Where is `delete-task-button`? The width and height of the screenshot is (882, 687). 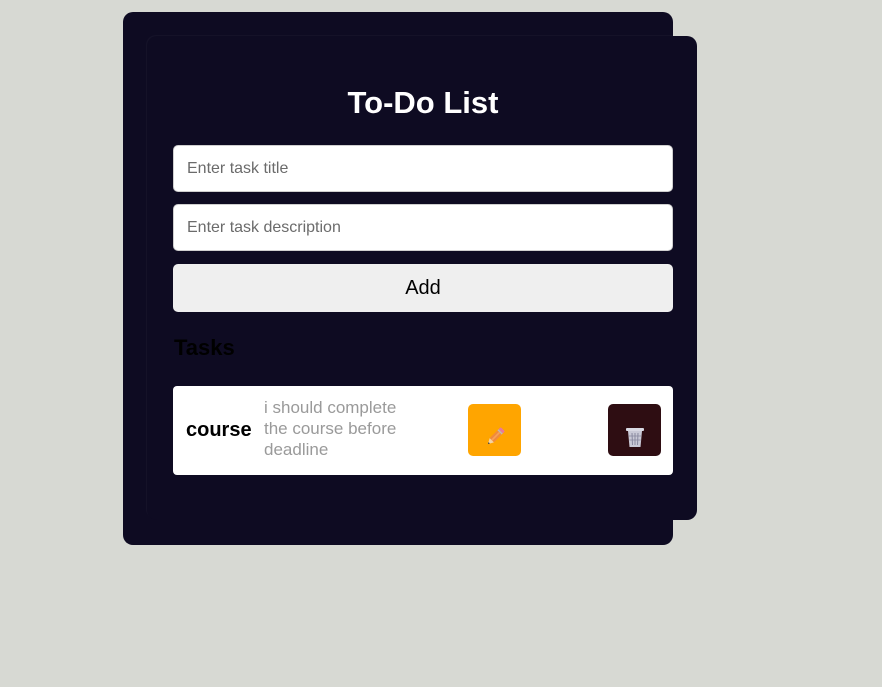 delete-task-button is located at coordinates (634, 430).